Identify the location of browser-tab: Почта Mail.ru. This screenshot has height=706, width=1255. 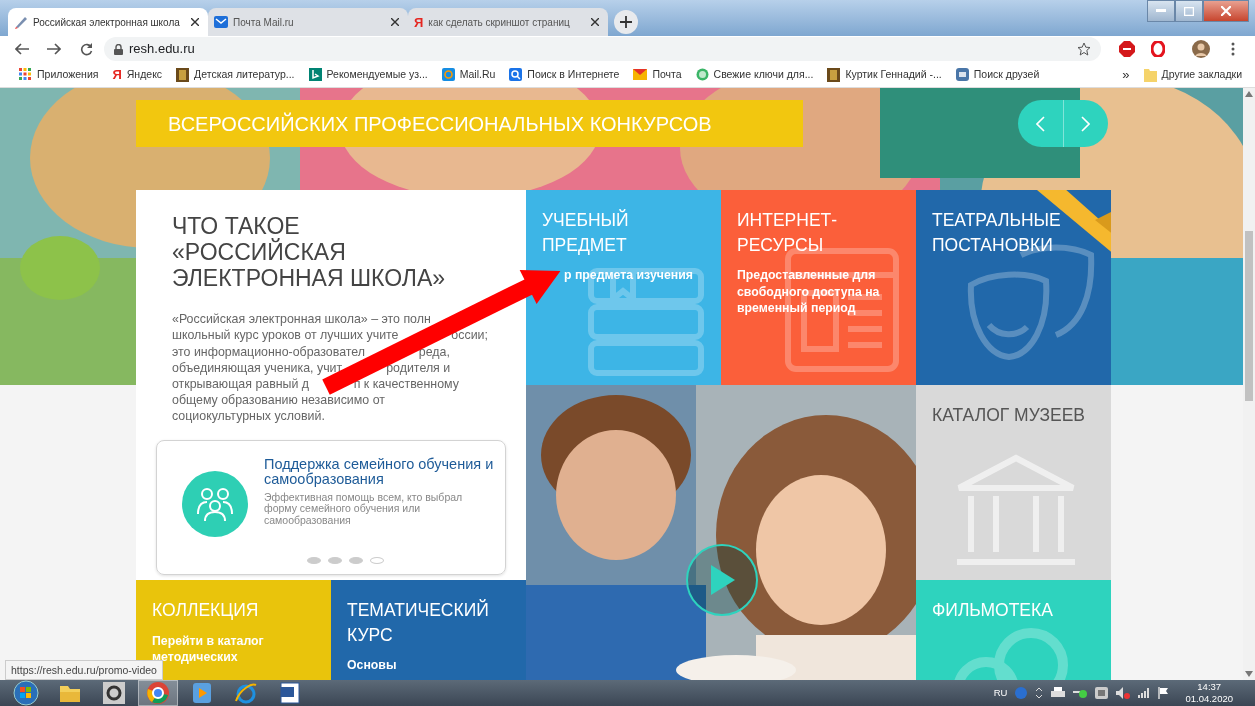
(308, 22).